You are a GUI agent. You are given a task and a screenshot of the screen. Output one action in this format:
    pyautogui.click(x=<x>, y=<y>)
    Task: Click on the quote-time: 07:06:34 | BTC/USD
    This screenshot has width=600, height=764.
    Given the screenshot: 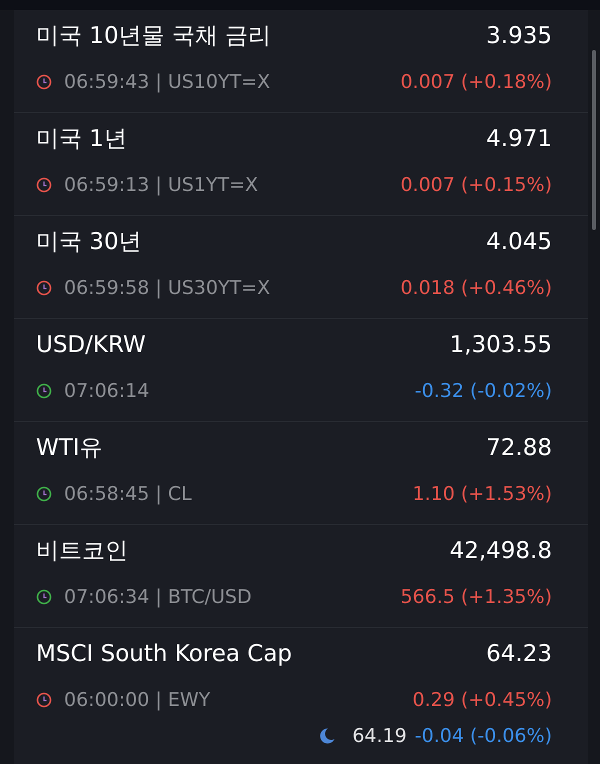 What is the action you would take?
    pyautogui.click(x=158, y=597)
    